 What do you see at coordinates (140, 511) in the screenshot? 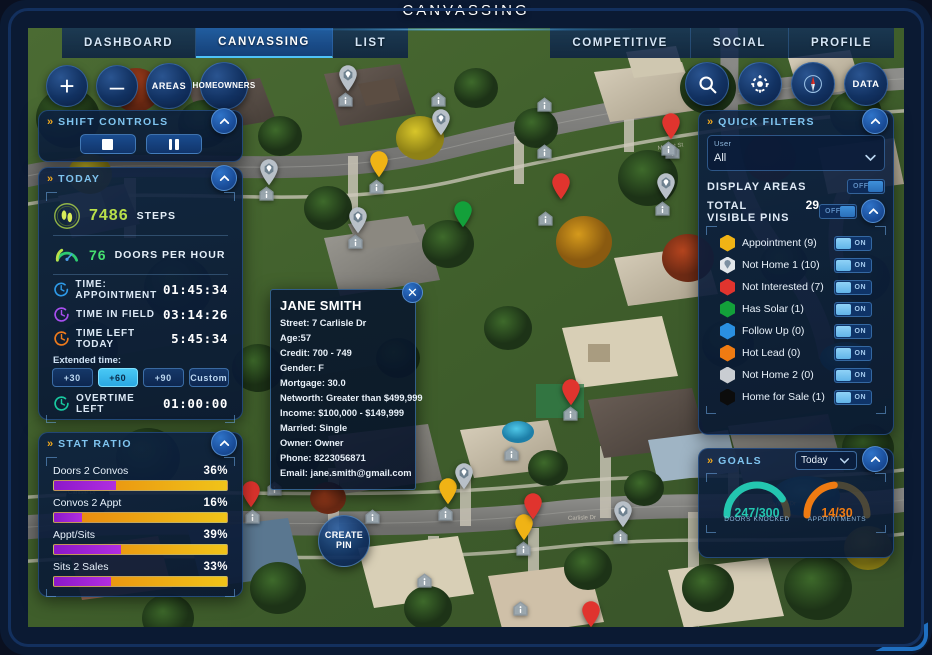
I see `stat-ratio-item-1: Convos 2 Appt 16%` at bounding box center [140, 511].